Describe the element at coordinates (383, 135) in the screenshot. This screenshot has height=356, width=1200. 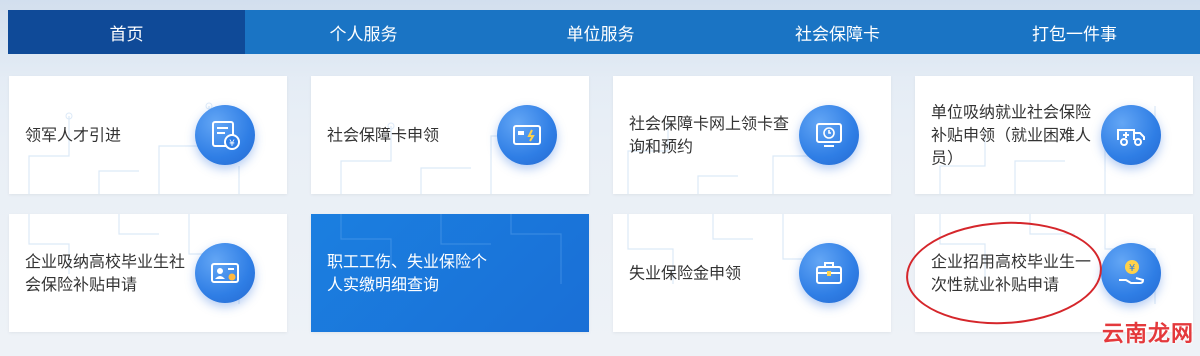
I see `service-card-label: 社会保障卡申领` at that location.